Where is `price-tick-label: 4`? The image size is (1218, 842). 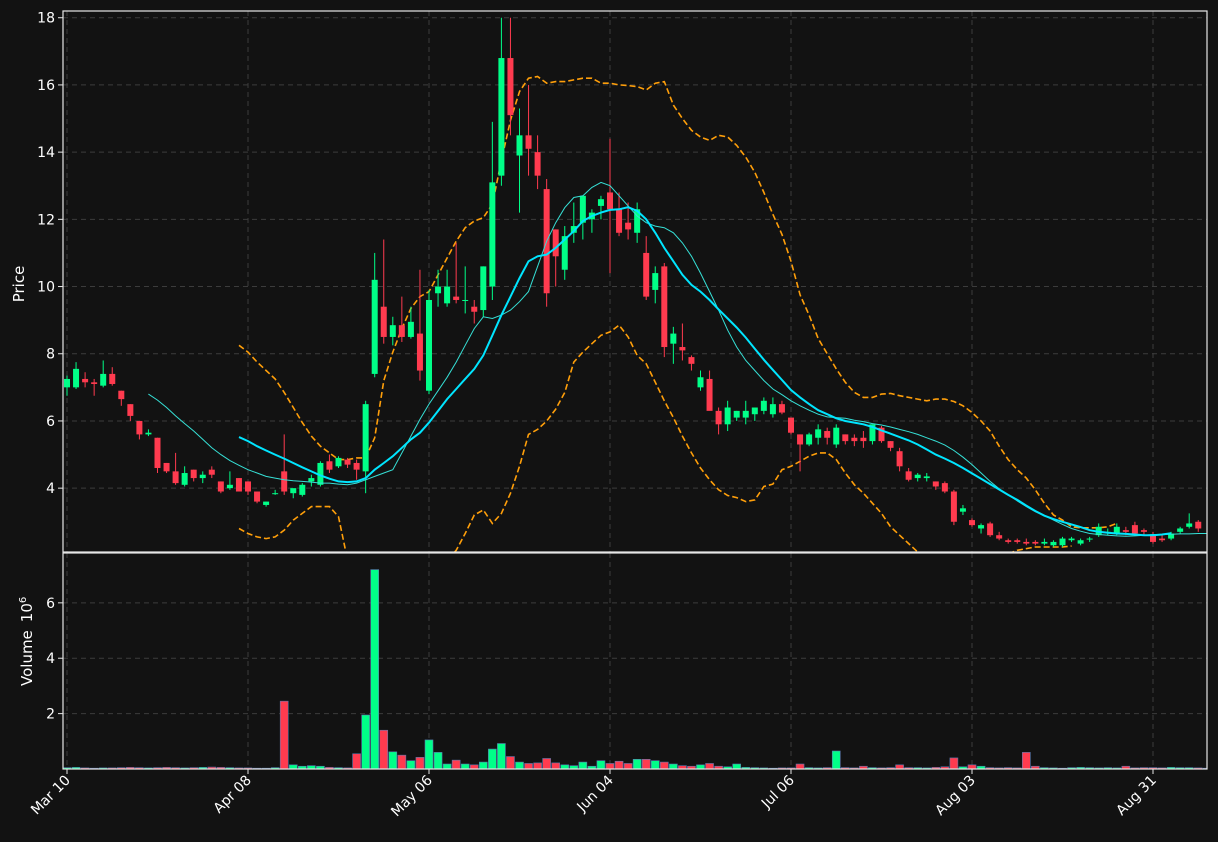 price-tick-label: 4 is located at coordinates (50, 489).